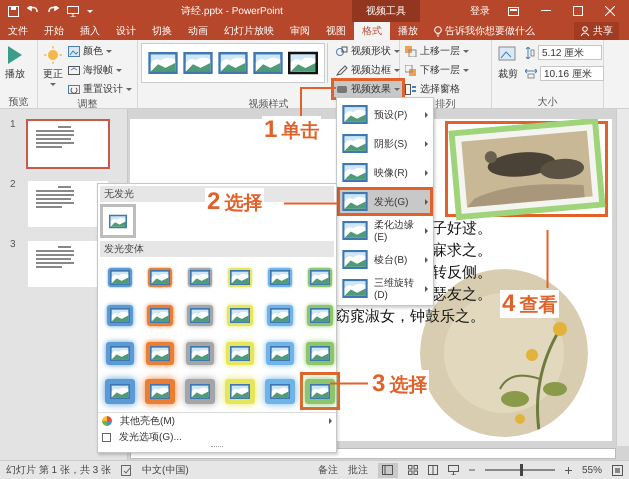 The width and height of the screenshot is (629, 479). I want to click on comments-button: 批注, so click(358, 470).